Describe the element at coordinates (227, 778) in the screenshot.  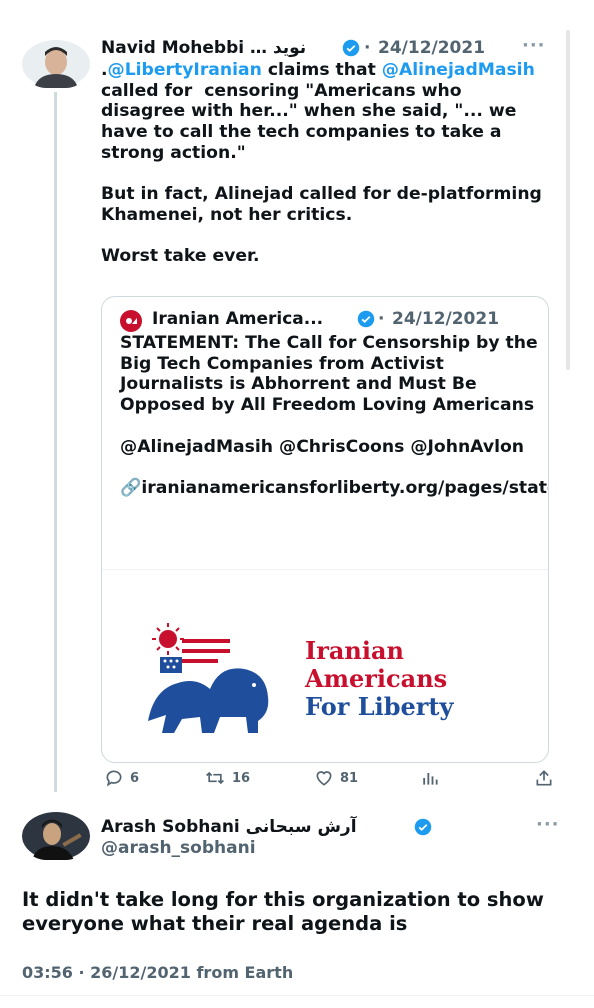
I see `retweet-button: 16` at that location.